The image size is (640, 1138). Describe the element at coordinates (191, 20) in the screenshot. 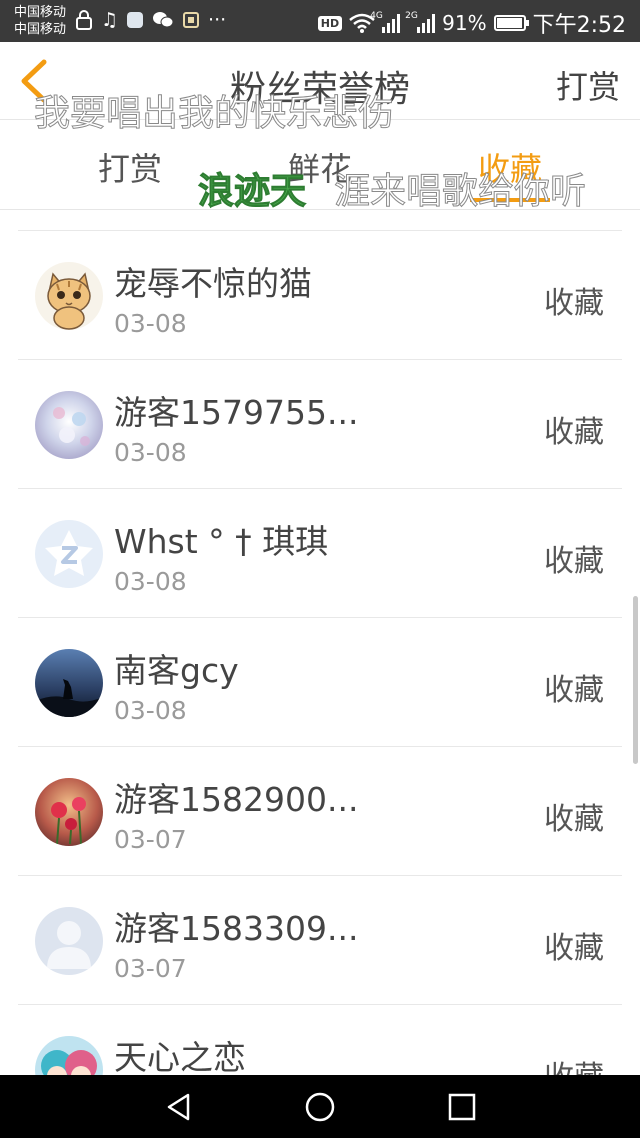

I see `notification-icon` at that location.